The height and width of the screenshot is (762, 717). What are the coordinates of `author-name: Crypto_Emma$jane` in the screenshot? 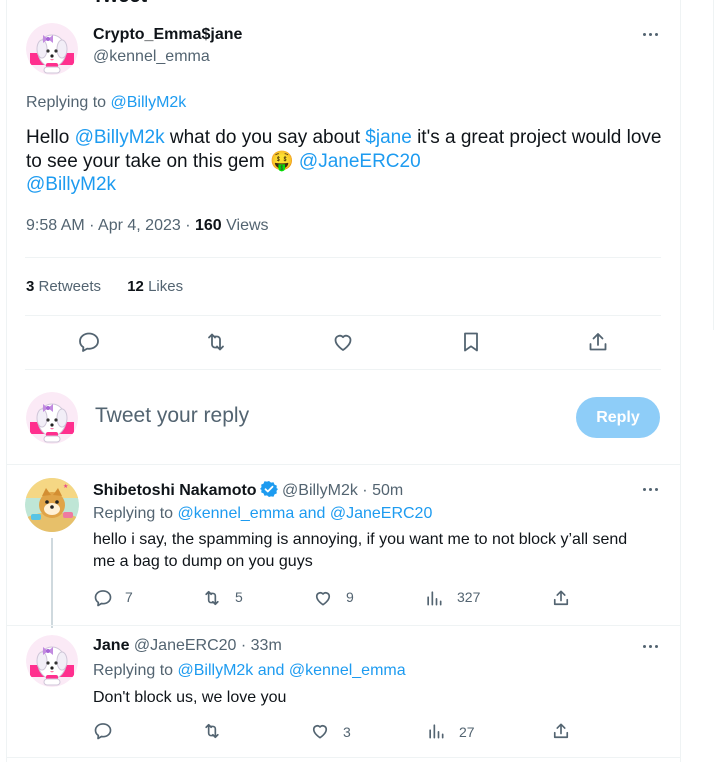 It's located at (167, 35).